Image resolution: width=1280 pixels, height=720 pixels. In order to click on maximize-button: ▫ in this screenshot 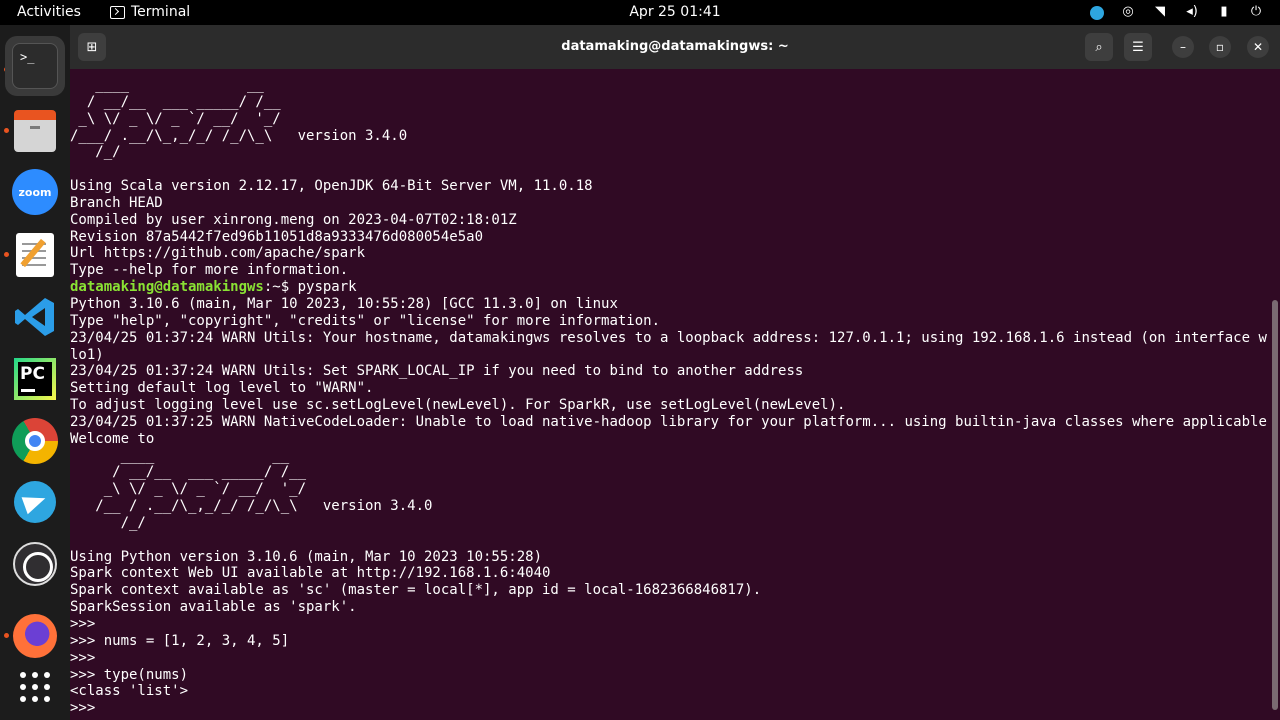, I will do `click(1220, 47)`.